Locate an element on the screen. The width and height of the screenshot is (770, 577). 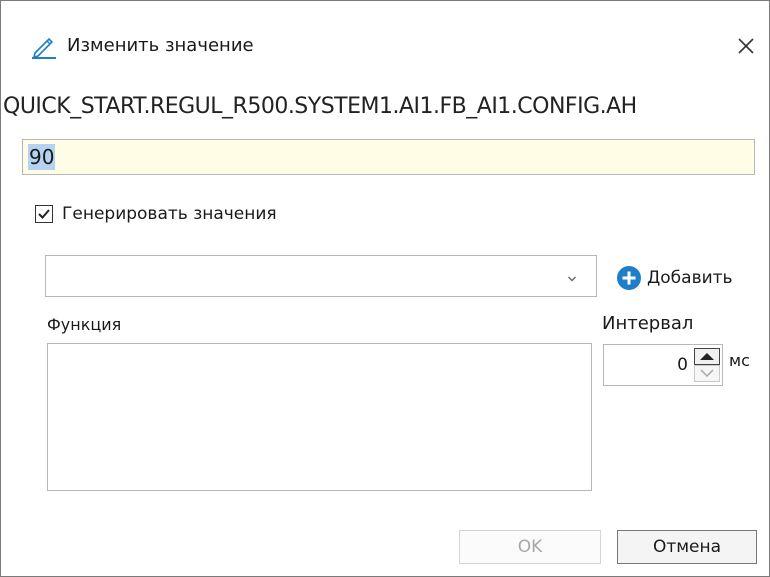
interval-spinner is located at coordinates (707, 365).